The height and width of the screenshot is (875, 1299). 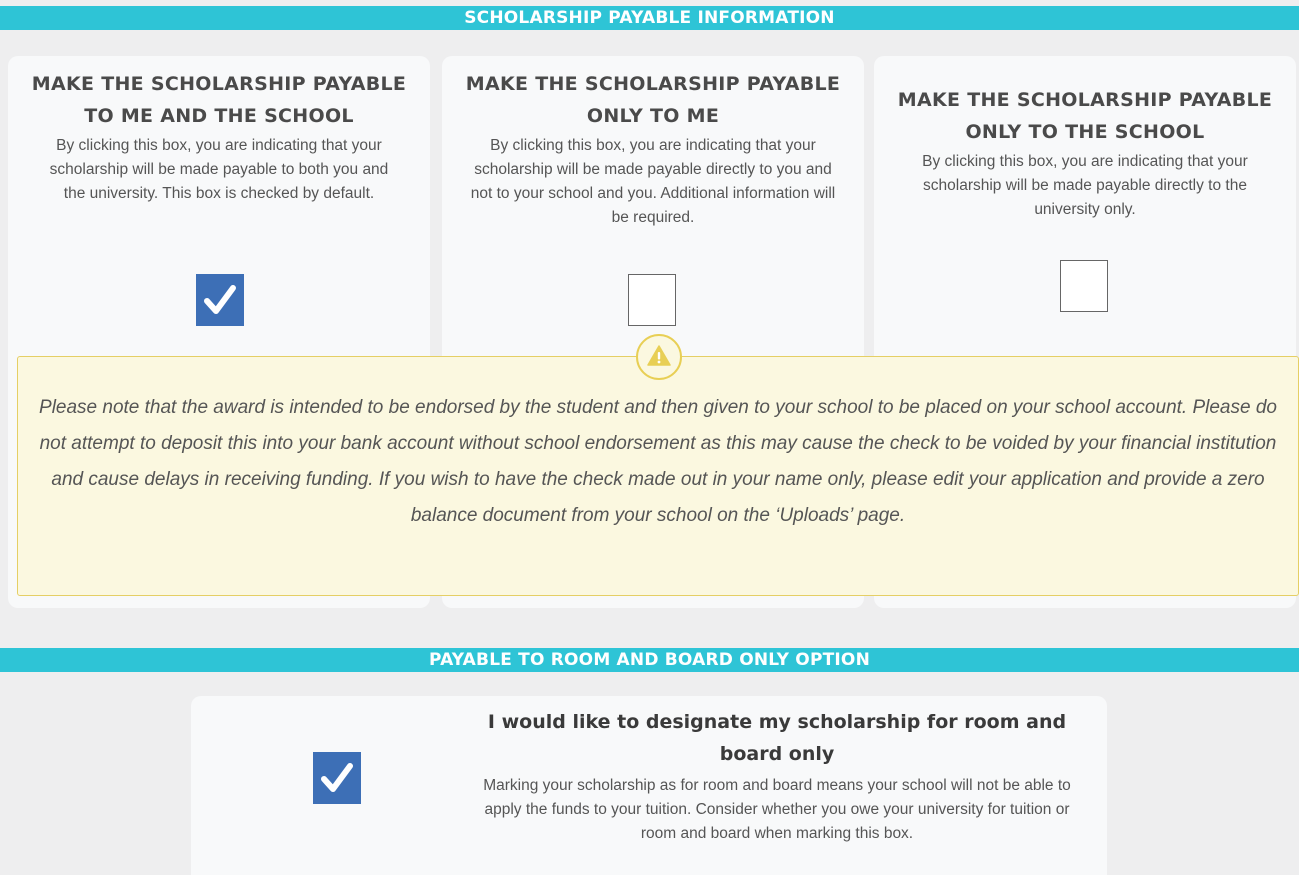 What do you see at coordinates (1084, 286) in the screenshot?
I see `checkbox-only-school` at bounding box center [1084, 286].